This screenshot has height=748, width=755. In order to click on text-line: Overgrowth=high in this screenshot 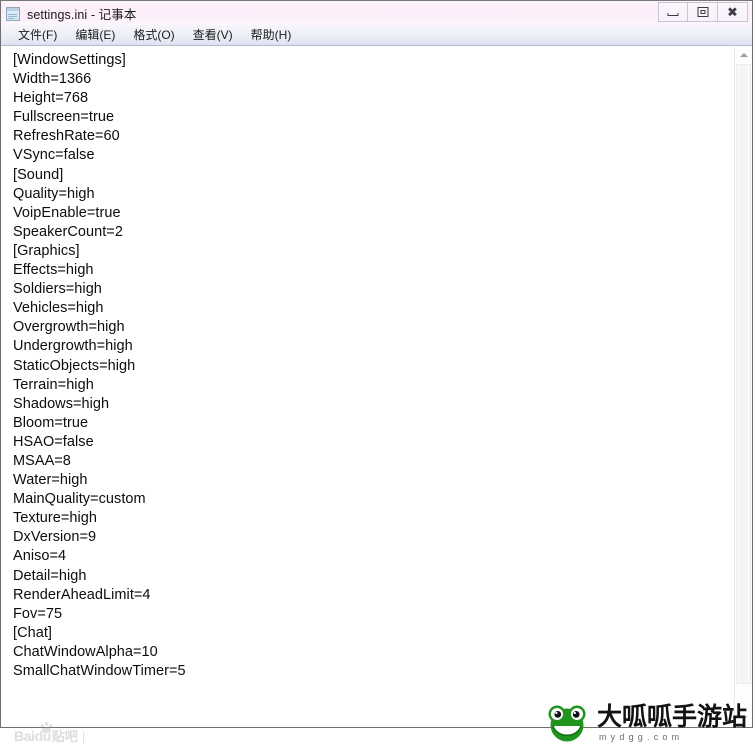, I will do `click(69, 327)`.